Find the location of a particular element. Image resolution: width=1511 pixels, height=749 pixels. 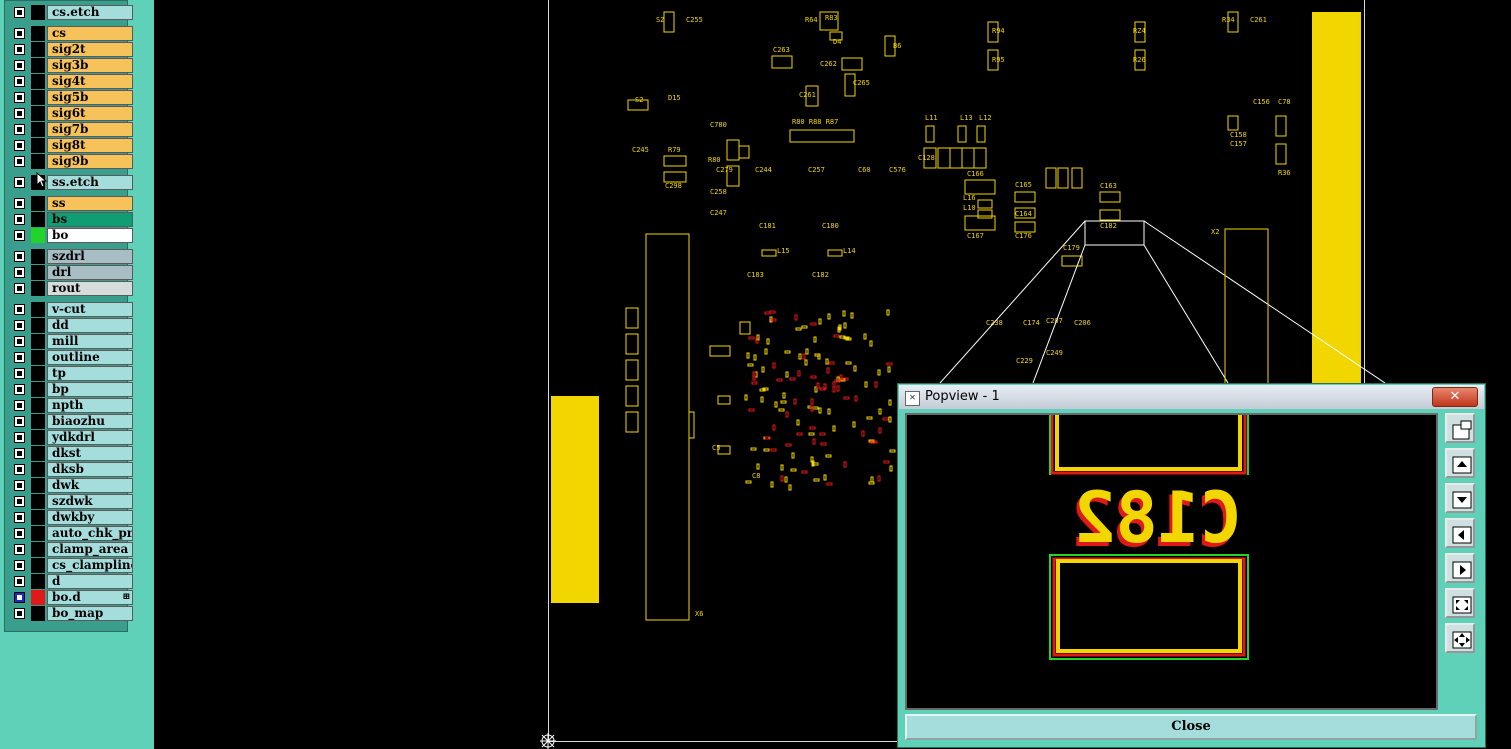

component-designator: X6 is located at coordinates (699, 614).